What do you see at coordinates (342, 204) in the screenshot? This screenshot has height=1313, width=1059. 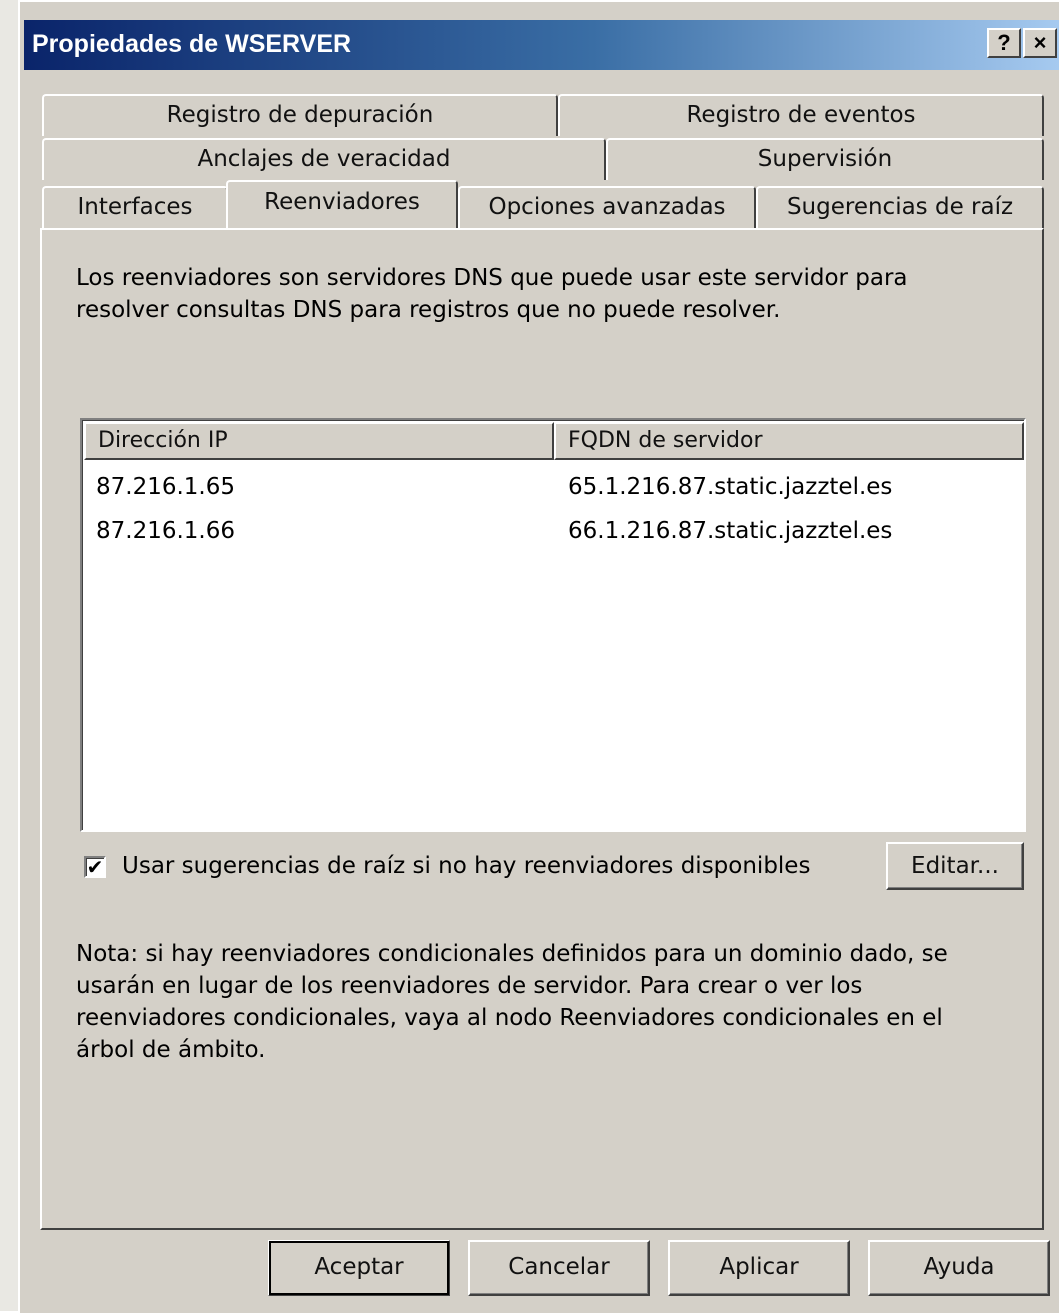 I see `tab-reenviadores: Reenviadores` at bounding box center [342, 204].